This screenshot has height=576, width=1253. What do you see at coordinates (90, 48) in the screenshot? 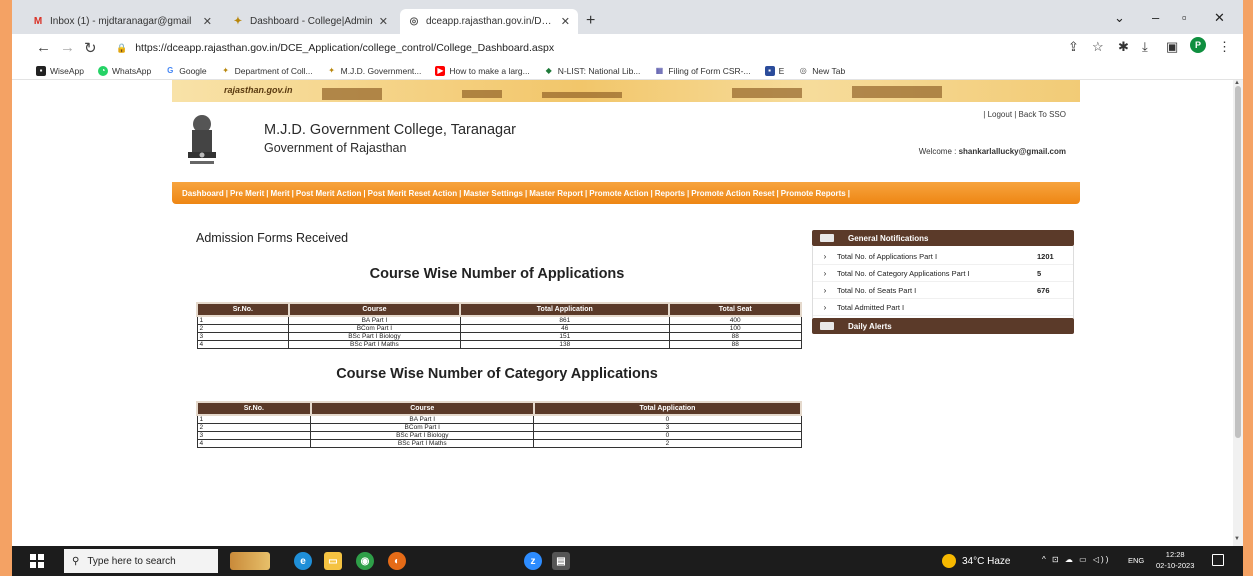
I see `reload-button: ↻` at bounding box center [90, 48].